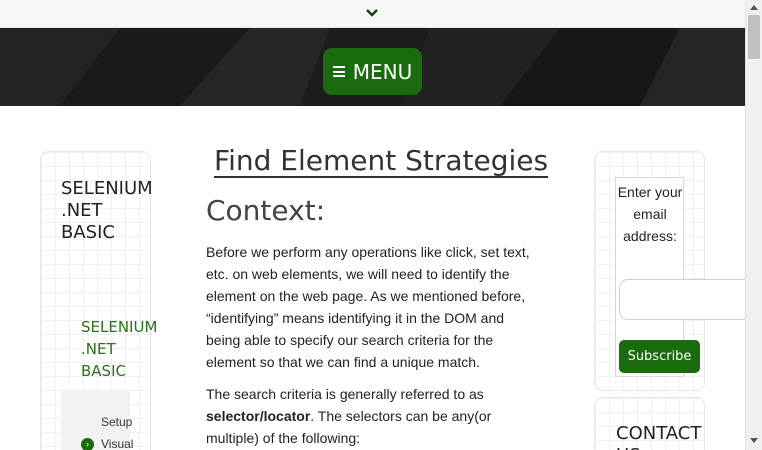 The height and width of the screenshot is (450, 762). Describe the element at coordinates (116, 422) in the screenshot. I see `sidebar-item-setup: Setup` at that location.